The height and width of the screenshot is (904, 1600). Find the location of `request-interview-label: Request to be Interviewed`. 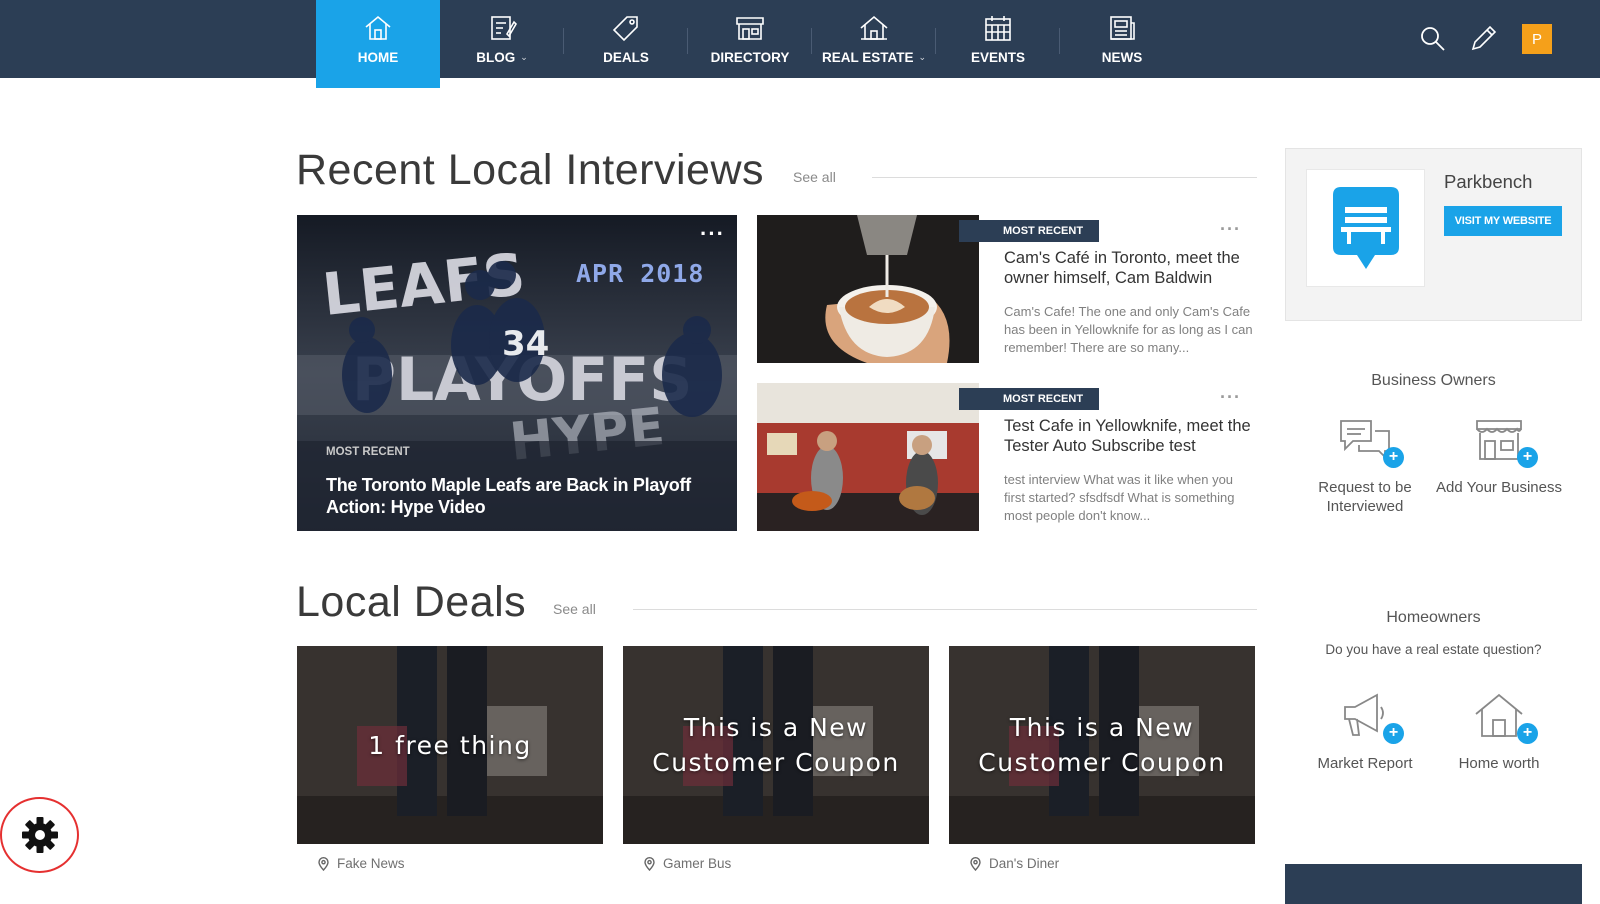

request-interview-label: Request to be Interviewed is located at coordinates (1365, 497).